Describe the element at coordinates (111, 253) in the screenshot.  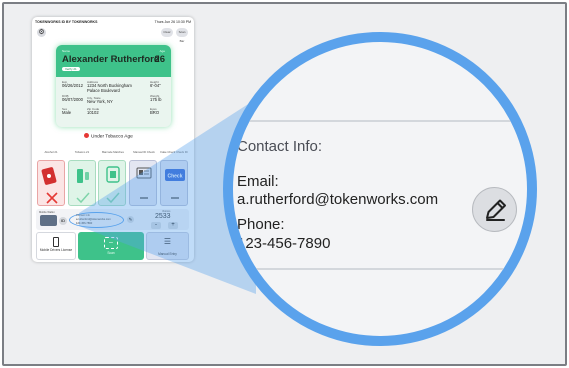
I see `scan-label: Scan` at that location.